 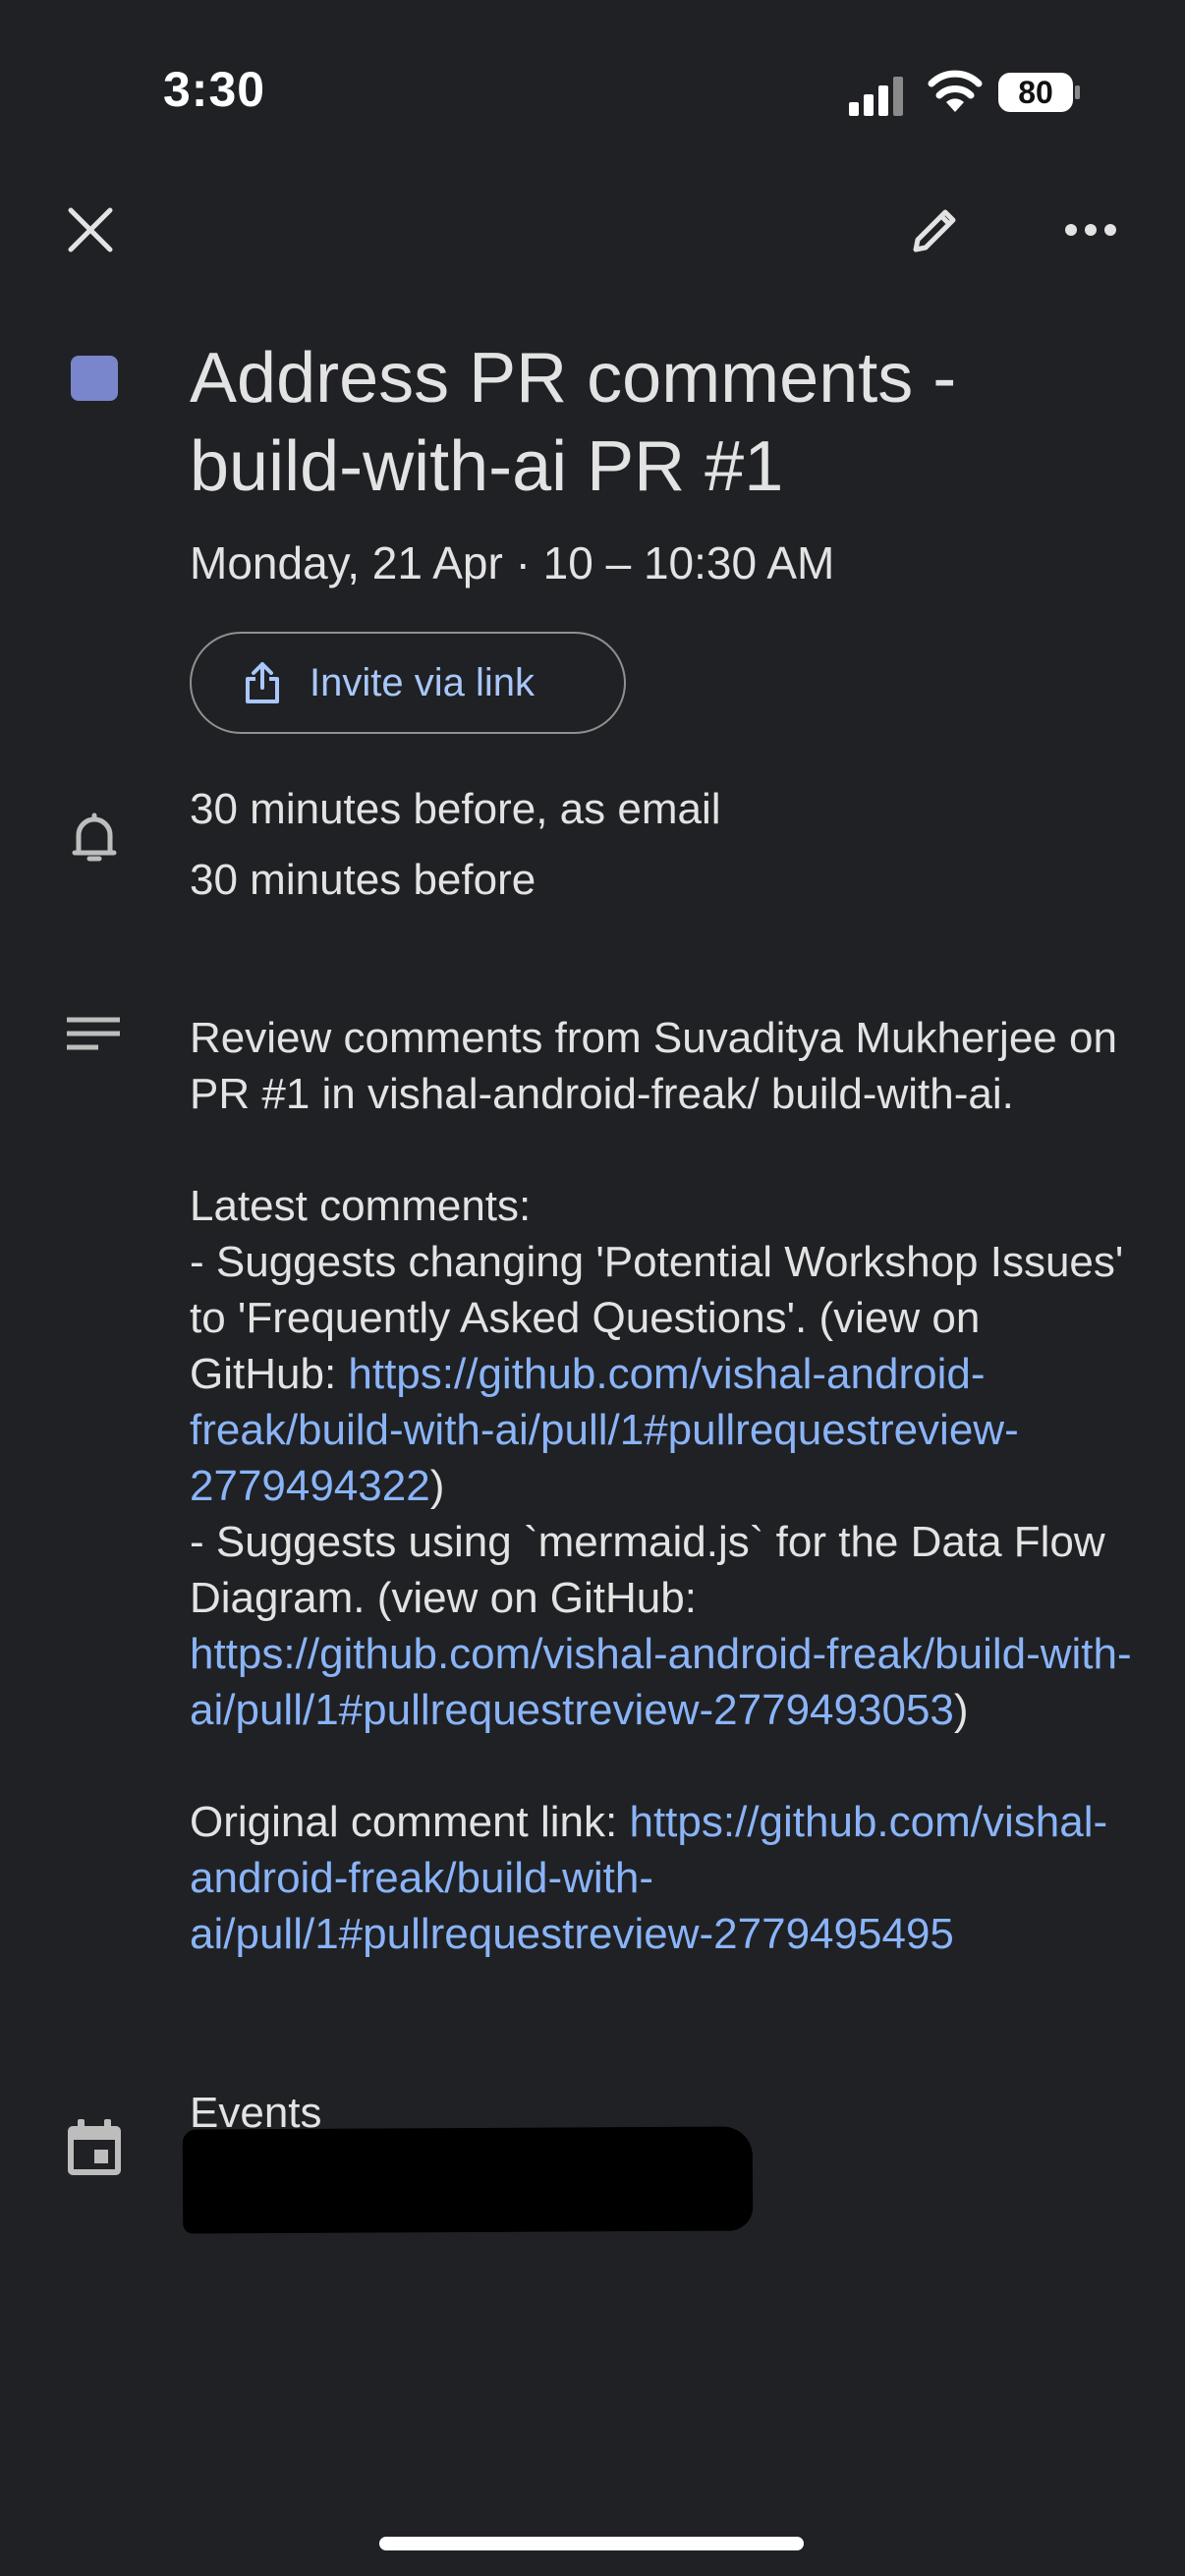 I want to click on invite-via-link-button: Invite via link, so click(x=408, y=683).